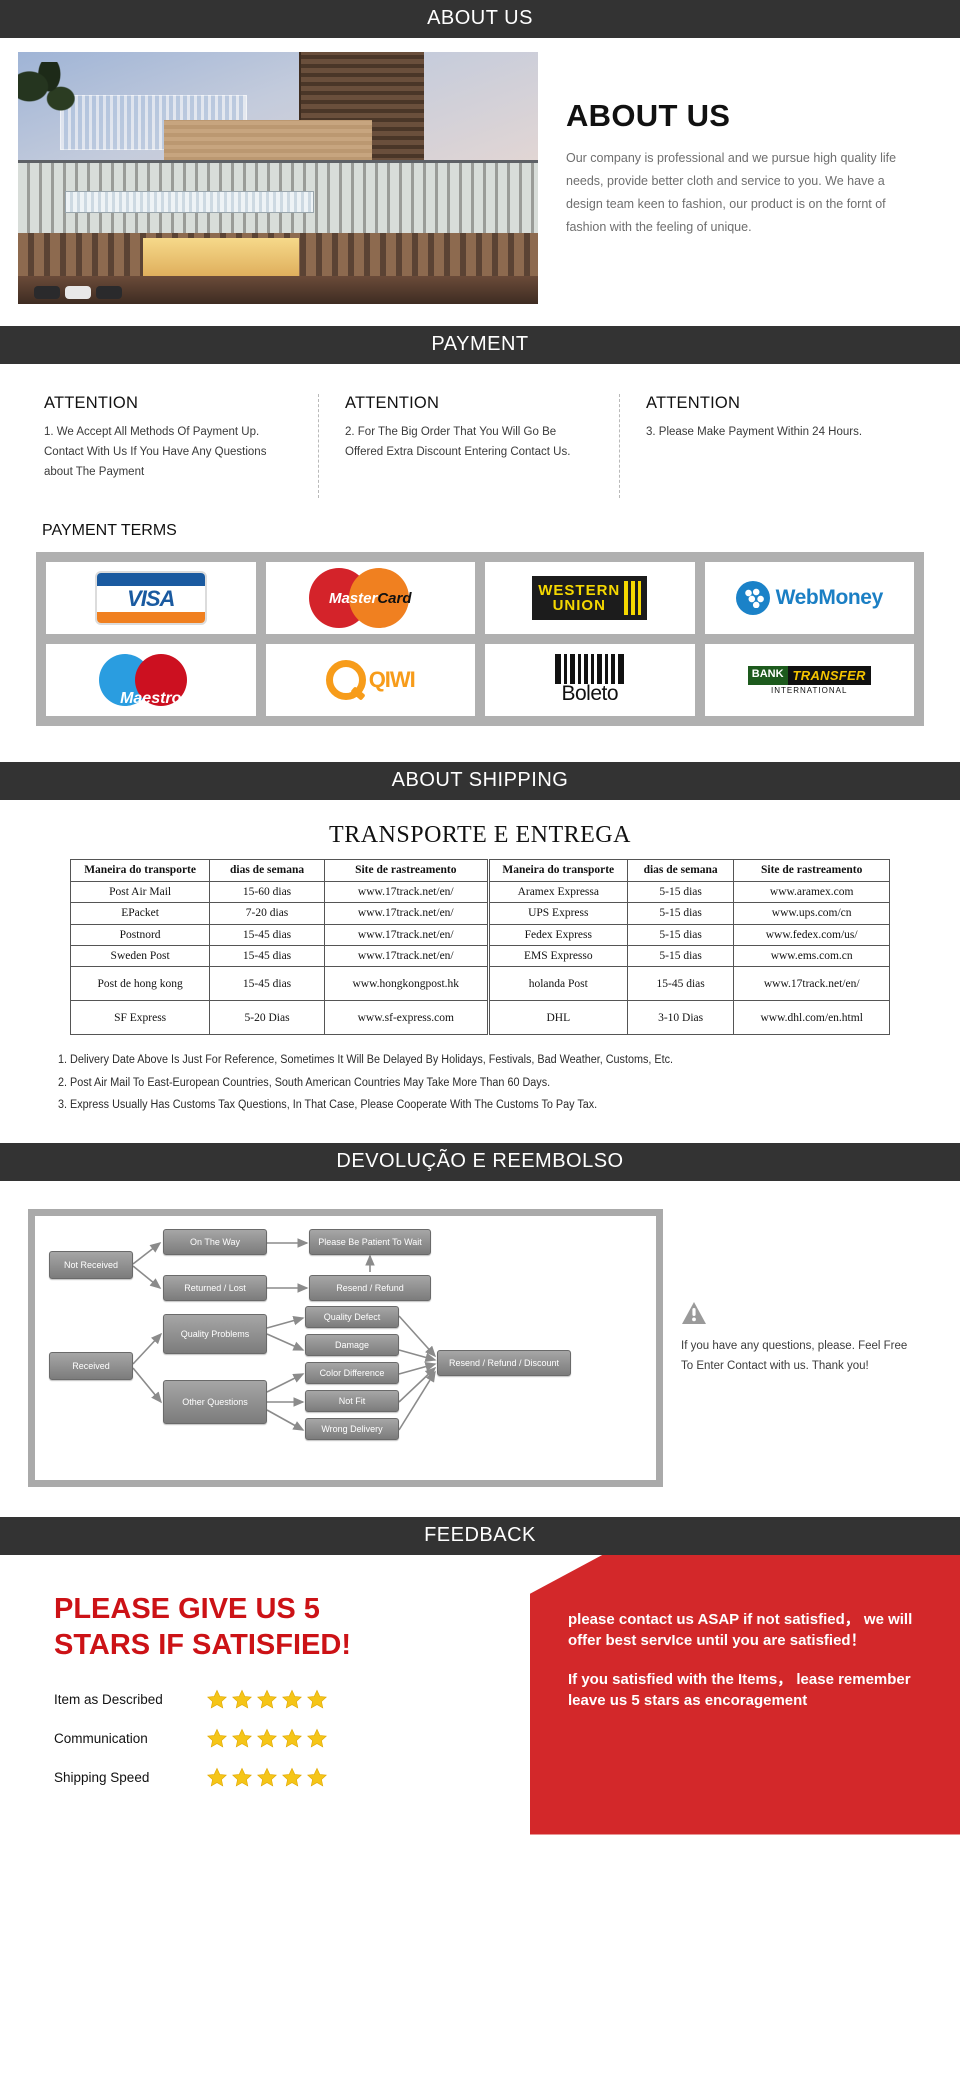 This screenshot has height=2086, width=960. I want to click on attention-body-3: 3. Please Make Payment Within 24 Hours., so click(754, 432).